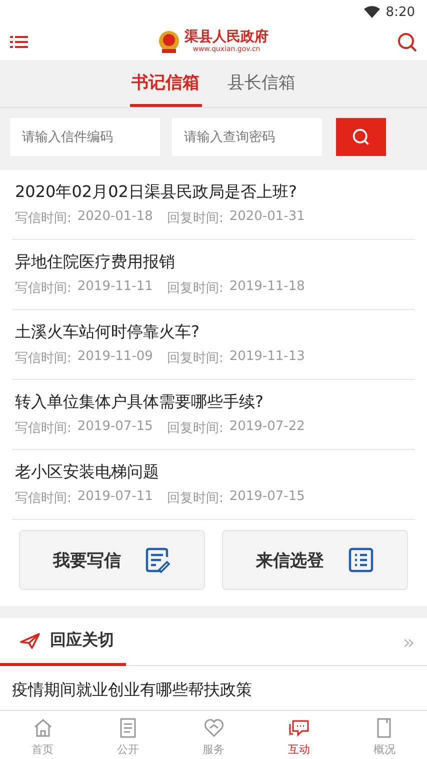 This screenshot has height=759, width=427. Describe the element at coordinates (115, 357) in the screenshot. I see `write-date: 2019-11-09` at that location.